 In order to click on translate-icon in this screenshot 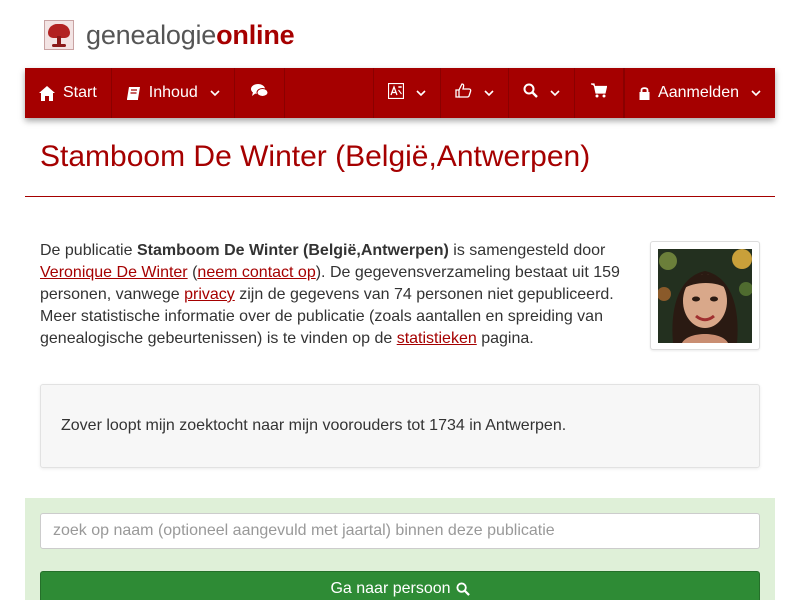, I will do `click(396, 93)`.